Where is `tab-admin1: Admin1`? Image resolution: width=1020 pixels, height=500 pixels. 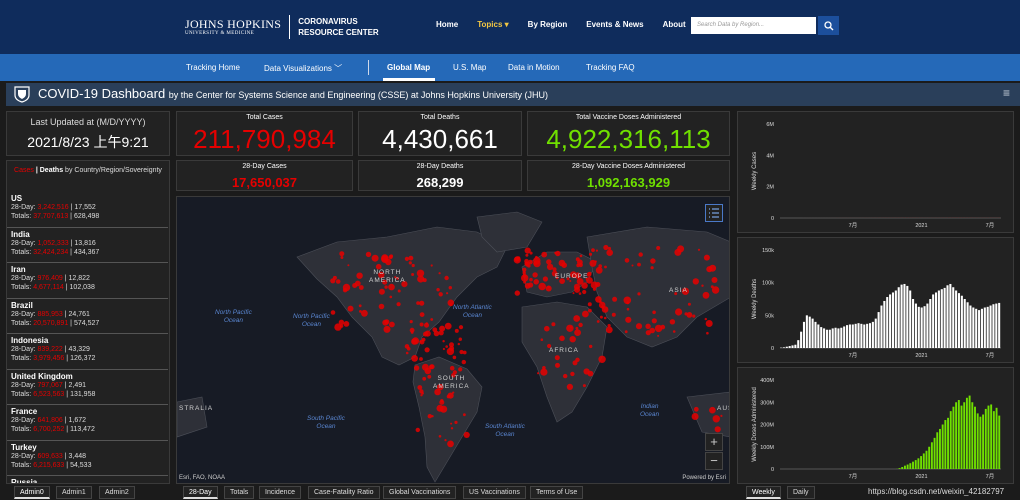 tab-admin1: Admin1 is located at coordinates (74, 492).